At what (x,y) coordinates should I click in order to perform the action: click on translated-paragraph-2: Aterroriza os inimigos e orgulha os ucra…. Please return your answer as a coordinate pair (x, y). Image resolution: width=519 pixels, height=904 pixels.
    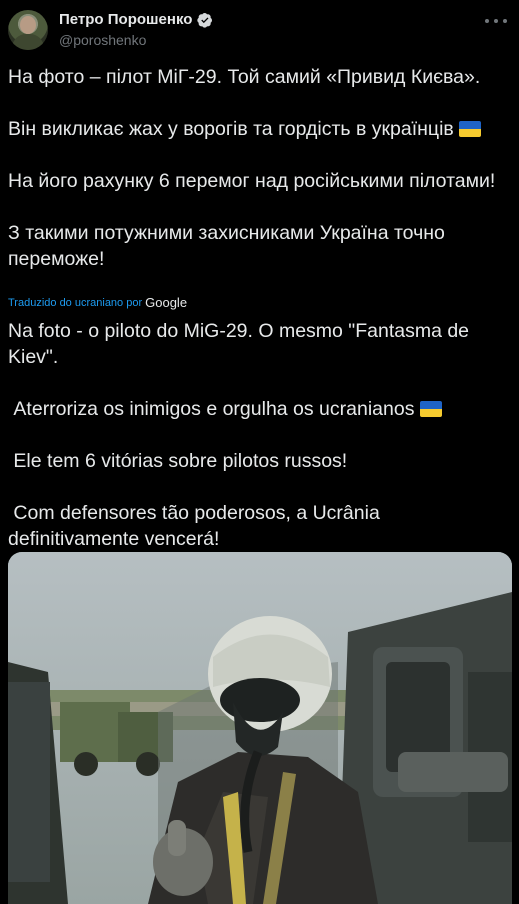
    Looking at the image, I should click on (211, 409).